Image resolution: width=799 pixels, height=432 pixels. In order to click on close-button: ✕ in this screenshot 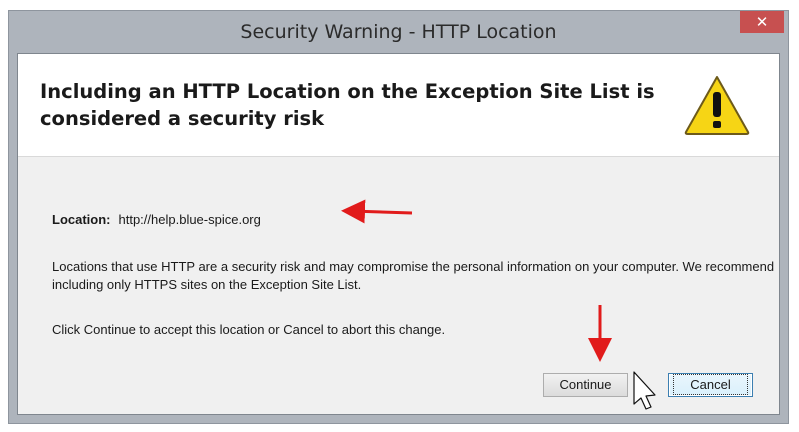, I will do `click(762, 22)`.